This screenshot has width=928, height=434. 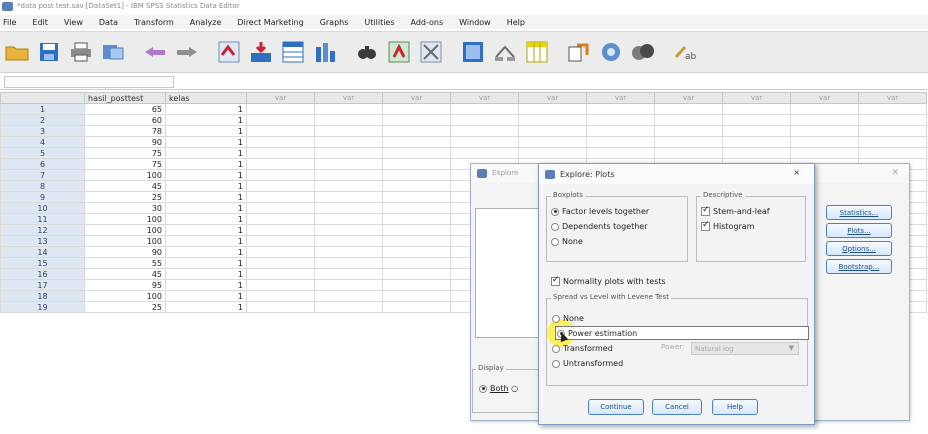 What do you see at coordinates (229, 52) in the screenshot?
I see `goto-case-icon` at bounding box center [229, 52].